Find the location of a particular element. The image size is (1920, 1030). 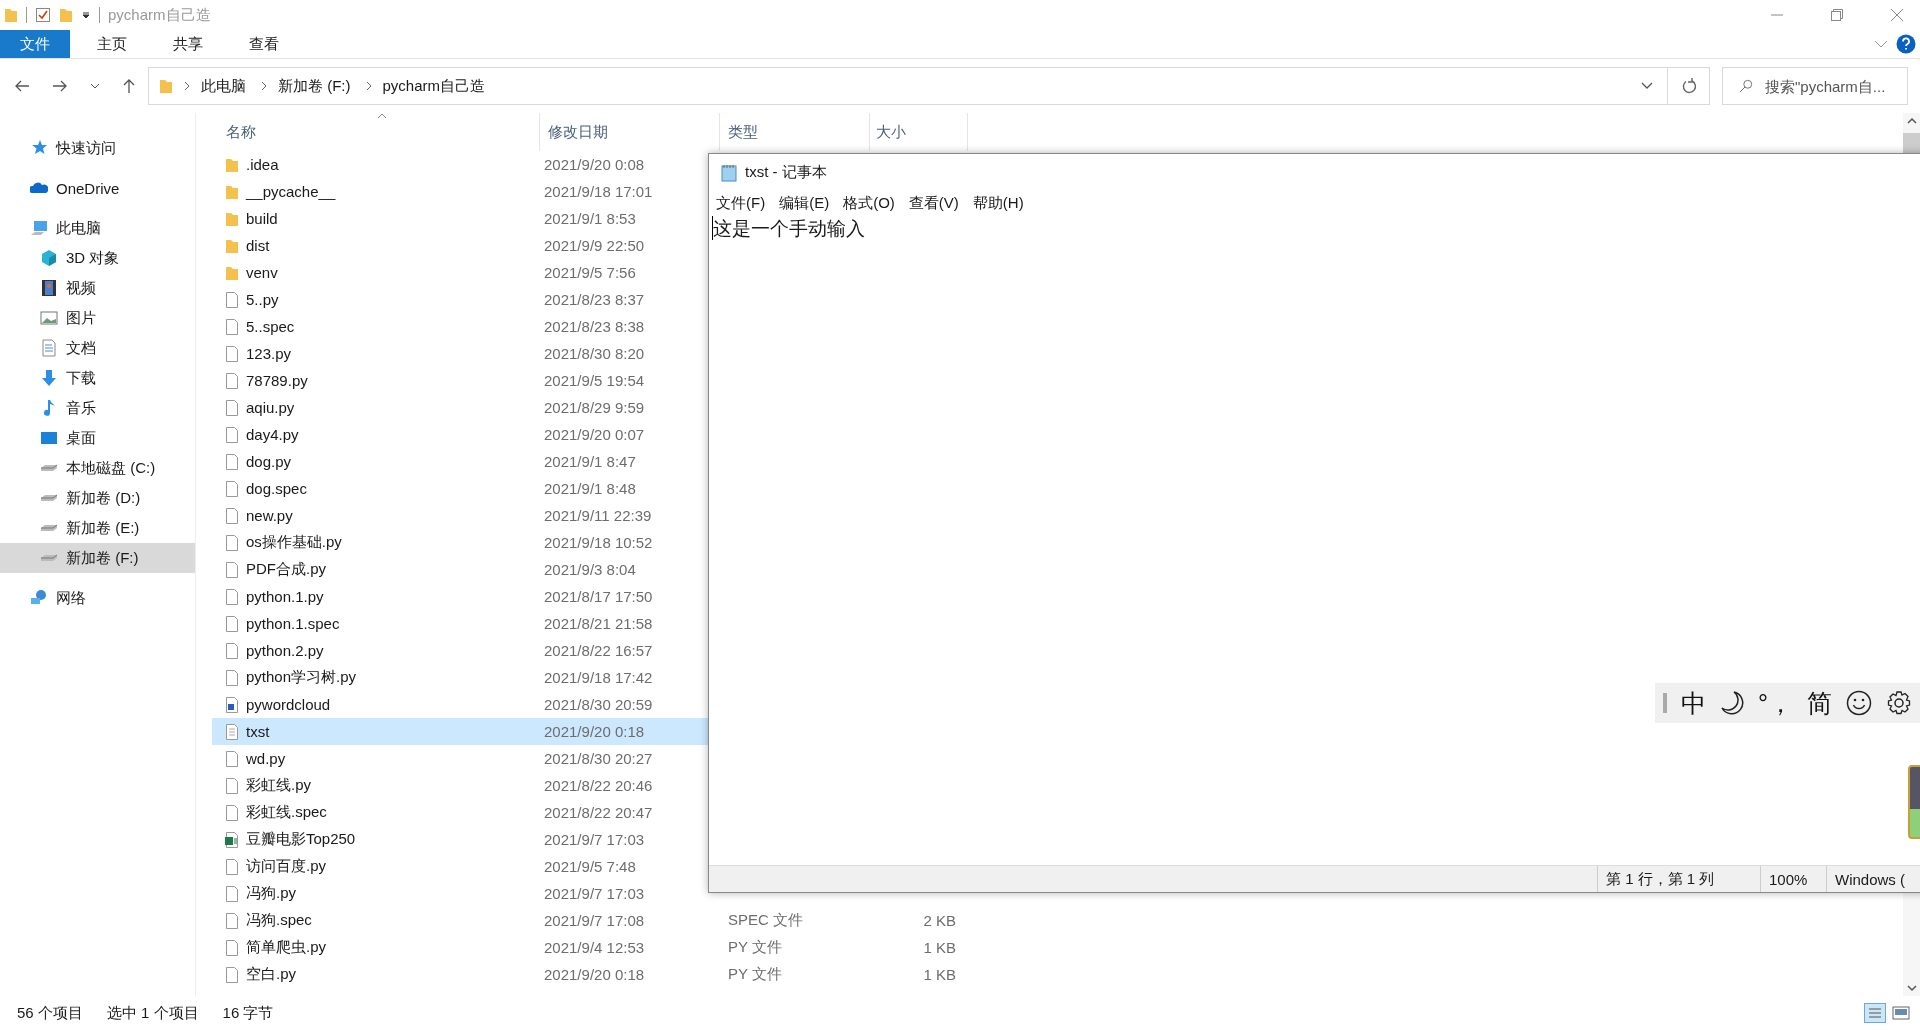

nav-item: 文档 is located at coordinates (97, 348).